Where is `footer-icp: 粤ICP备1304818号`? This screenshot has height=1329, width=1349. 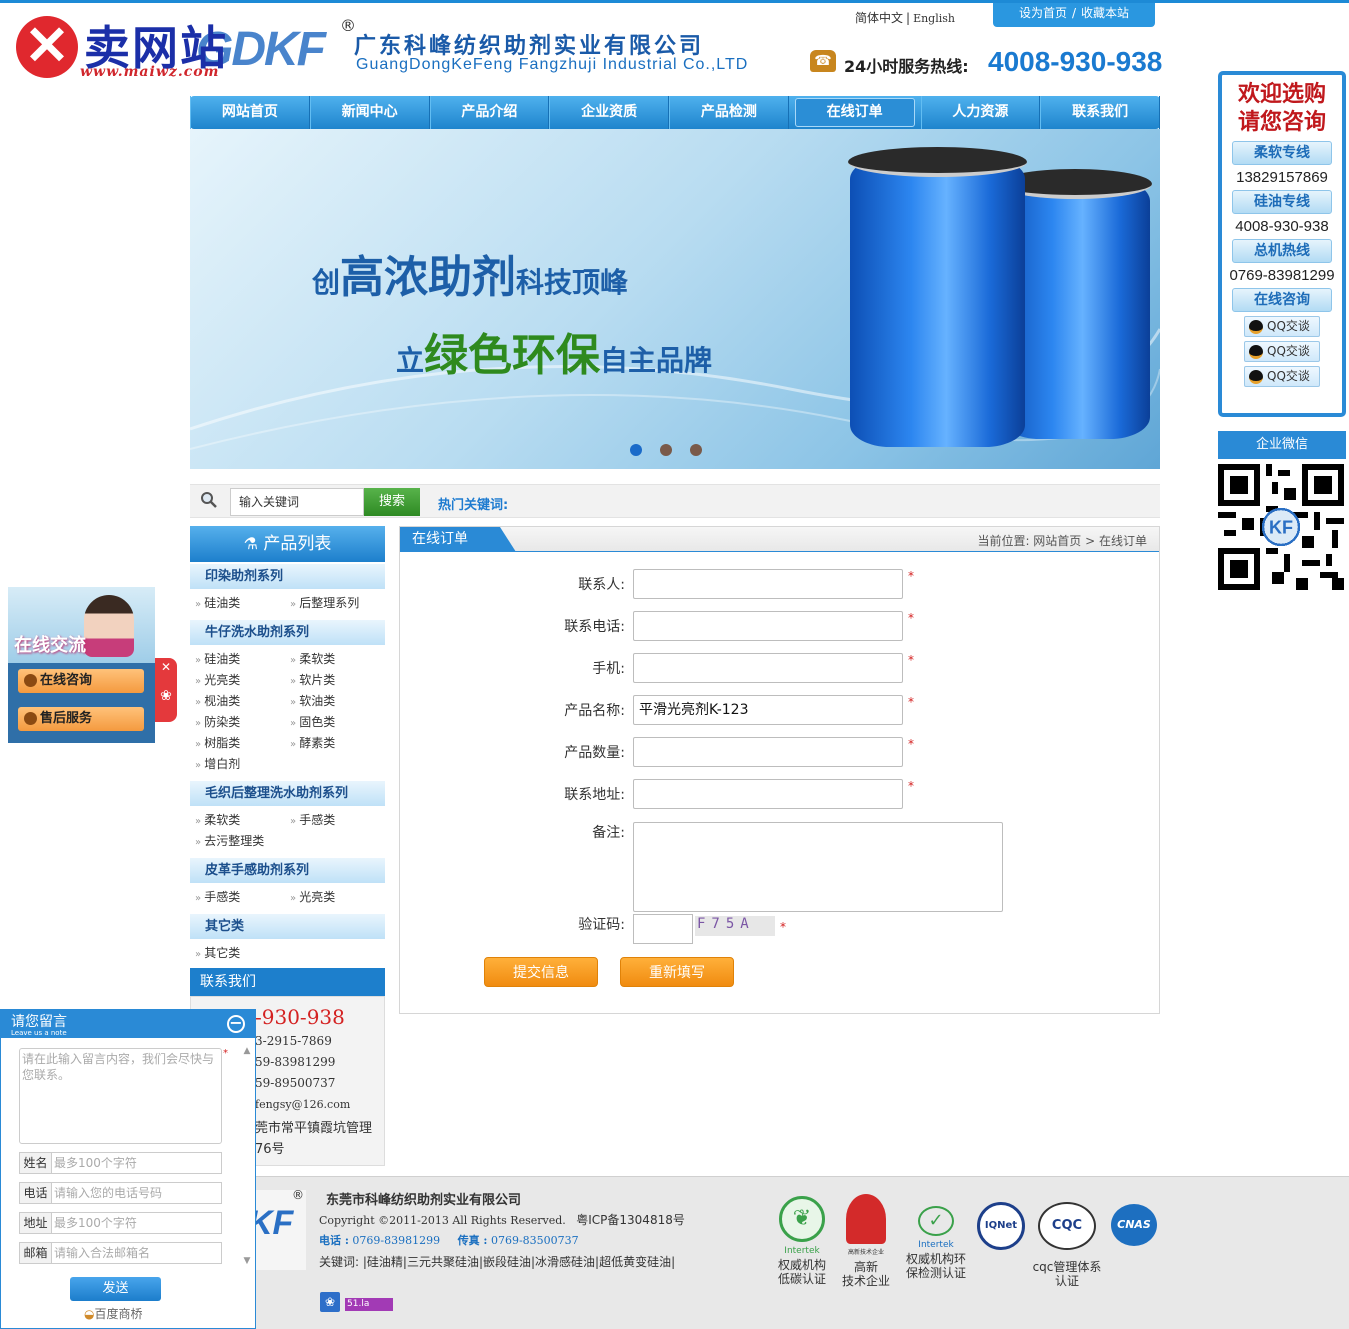 footer-icp: 粤ICP备1304818号 is located at coordinates (630, 1220).